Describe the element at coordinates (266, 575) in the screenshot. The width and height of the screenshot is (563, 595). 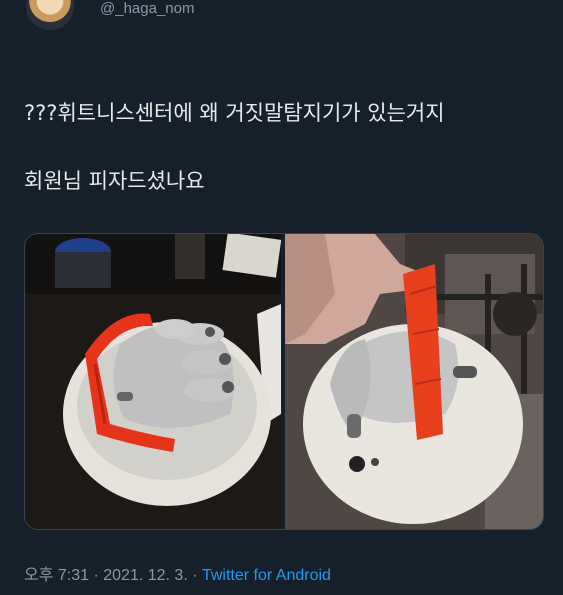
I see `tweet-source-link: Twitter for Android` at that location.